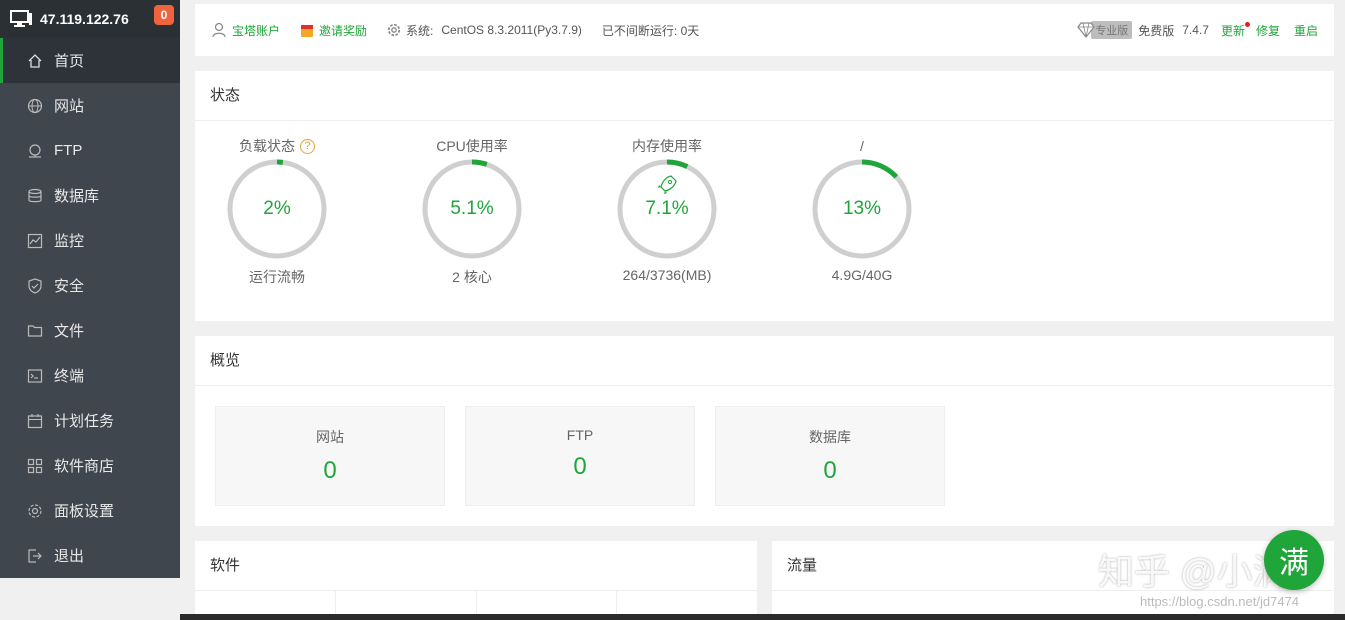 This screenshot has width=1345, height=620. I want to click on sidebar-item-cron: 计划任务, so click(90, 420).